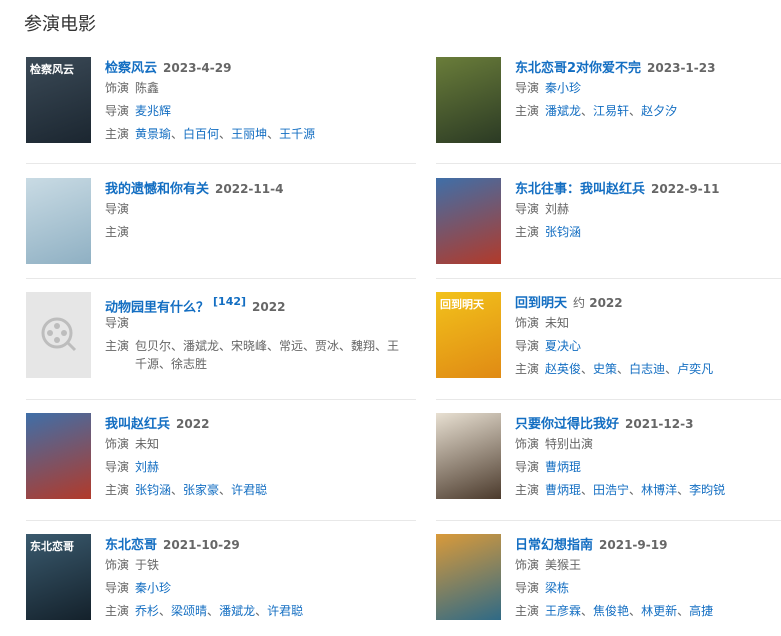  Describe the element at coordinates (58, 100) in the screenshot. I see `film-poster: 检察风云` at that location.